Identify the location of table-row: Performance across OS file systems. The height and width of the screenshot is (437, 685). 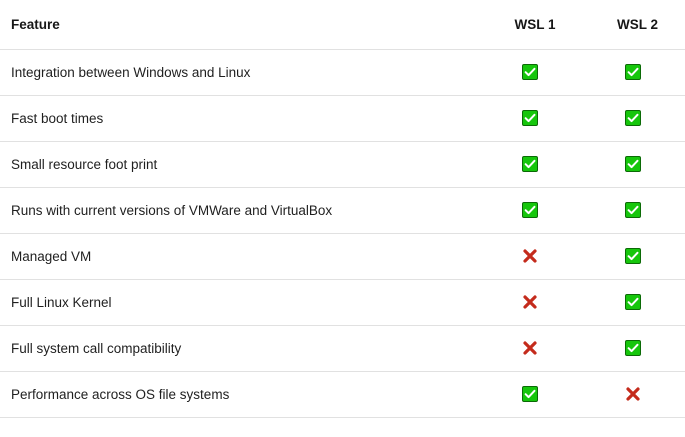
(342, 394).